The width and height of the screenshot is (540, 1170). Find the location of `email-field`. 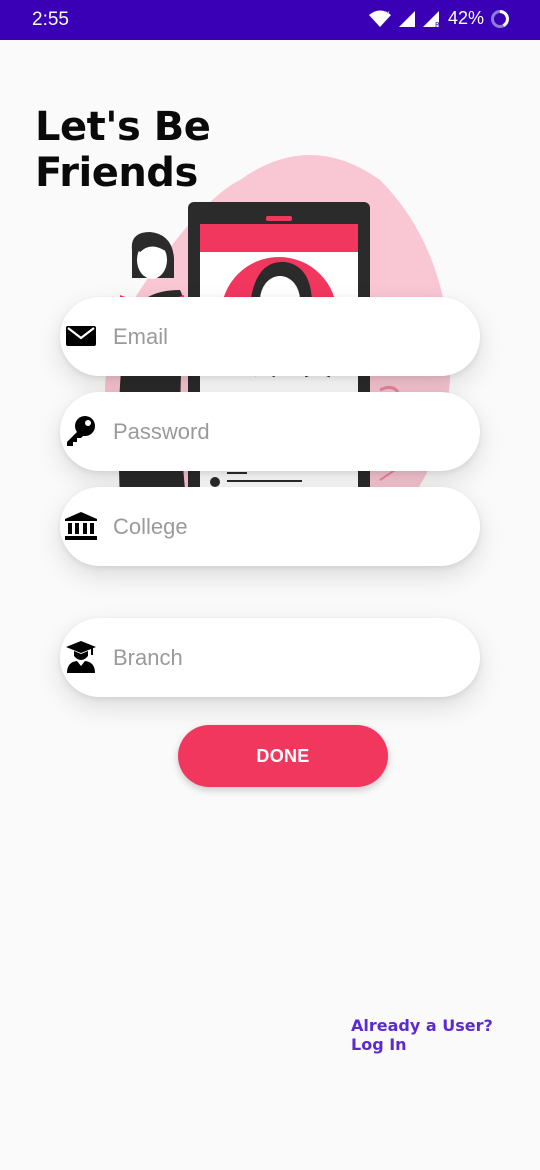

email-field is located at coordinates (270, 336).